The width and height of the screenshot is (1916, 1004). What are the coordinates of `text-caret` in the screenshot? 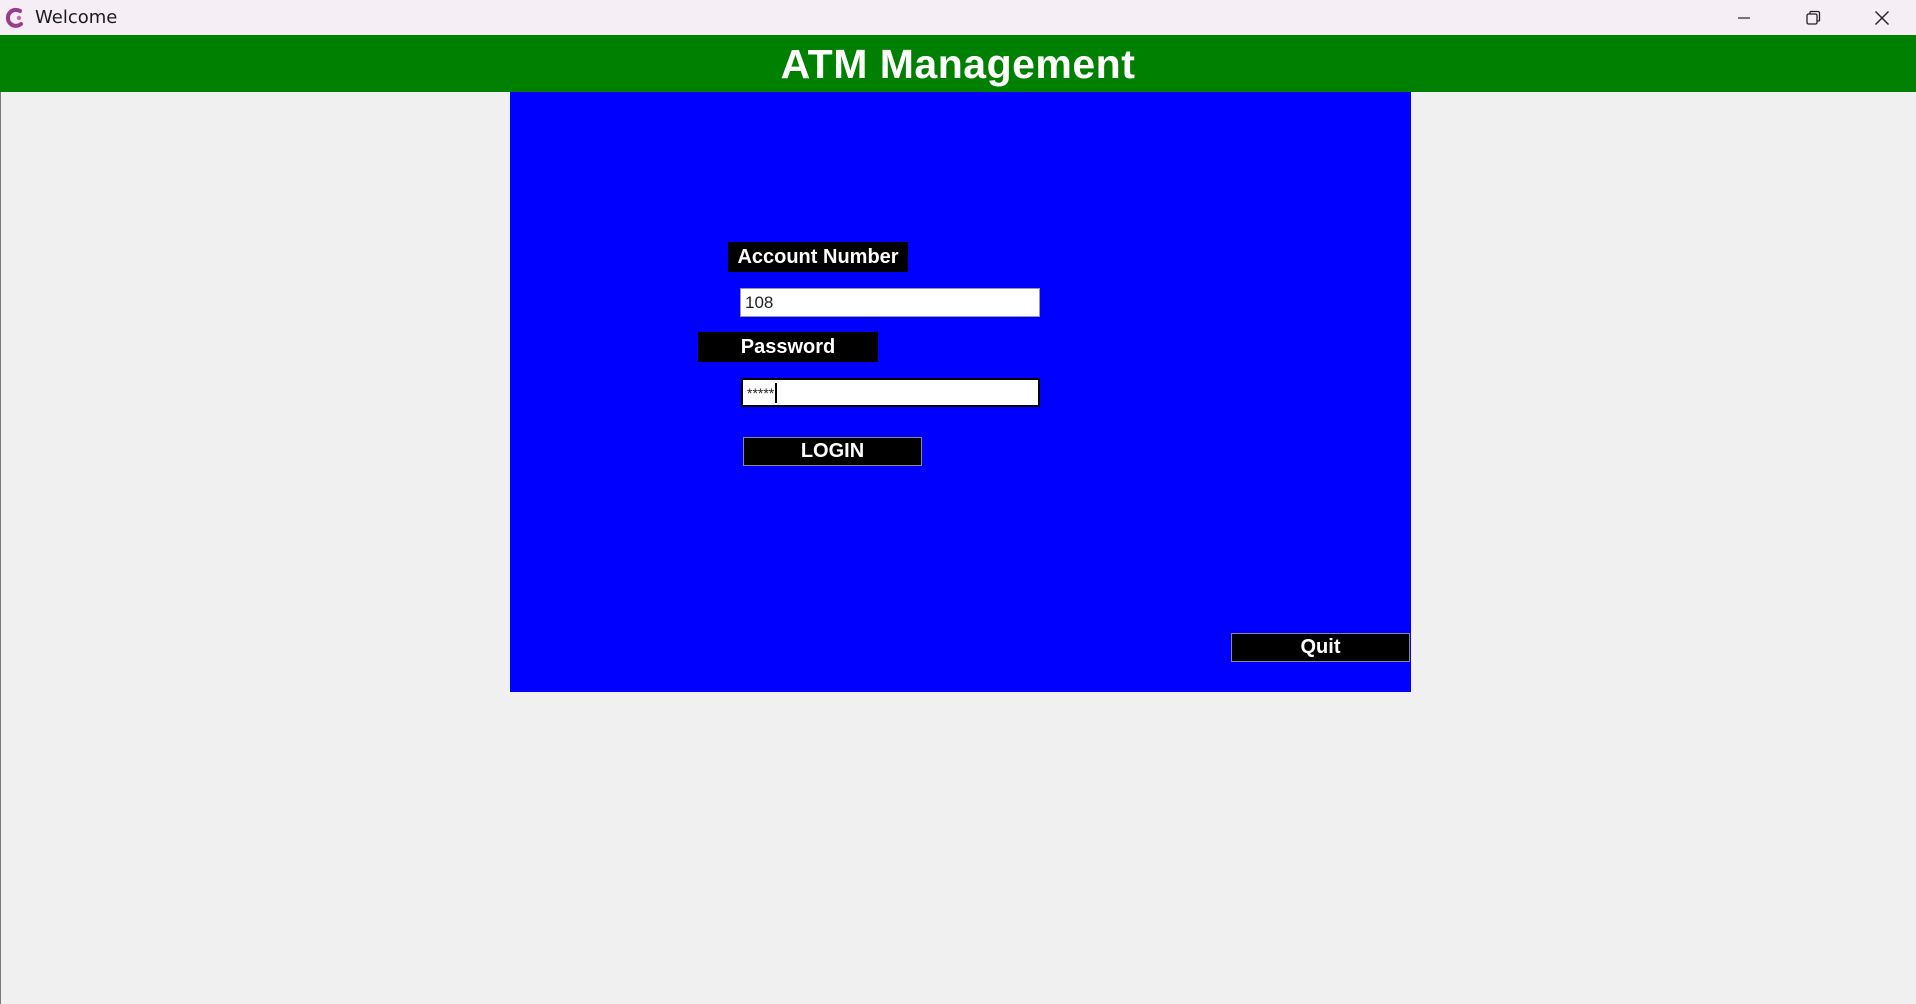 It's located at (776, 392).